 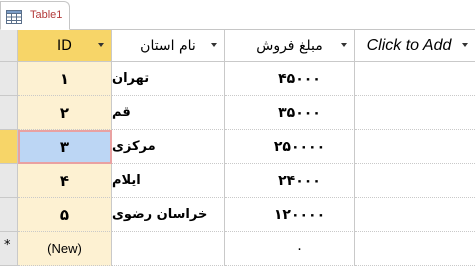 I want to click on column-header-label: Click to Add, so click(x=409, y=45).